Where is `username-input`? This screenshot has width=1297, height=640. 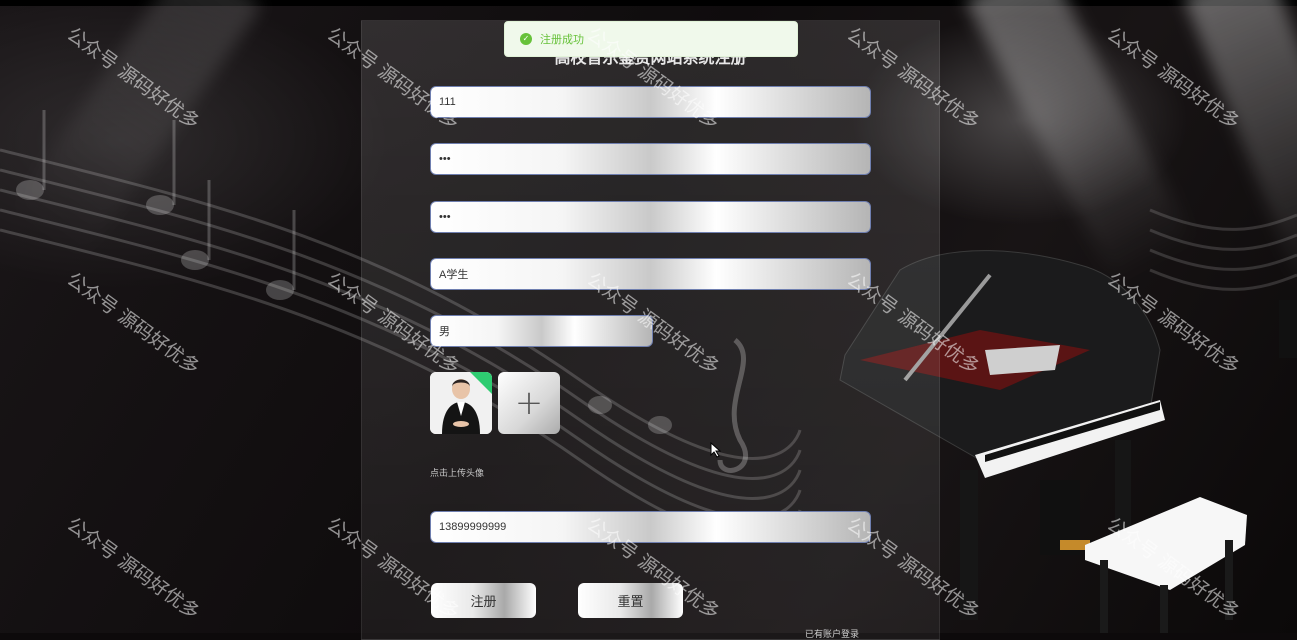
username-input is located at coordinates (650, 102).